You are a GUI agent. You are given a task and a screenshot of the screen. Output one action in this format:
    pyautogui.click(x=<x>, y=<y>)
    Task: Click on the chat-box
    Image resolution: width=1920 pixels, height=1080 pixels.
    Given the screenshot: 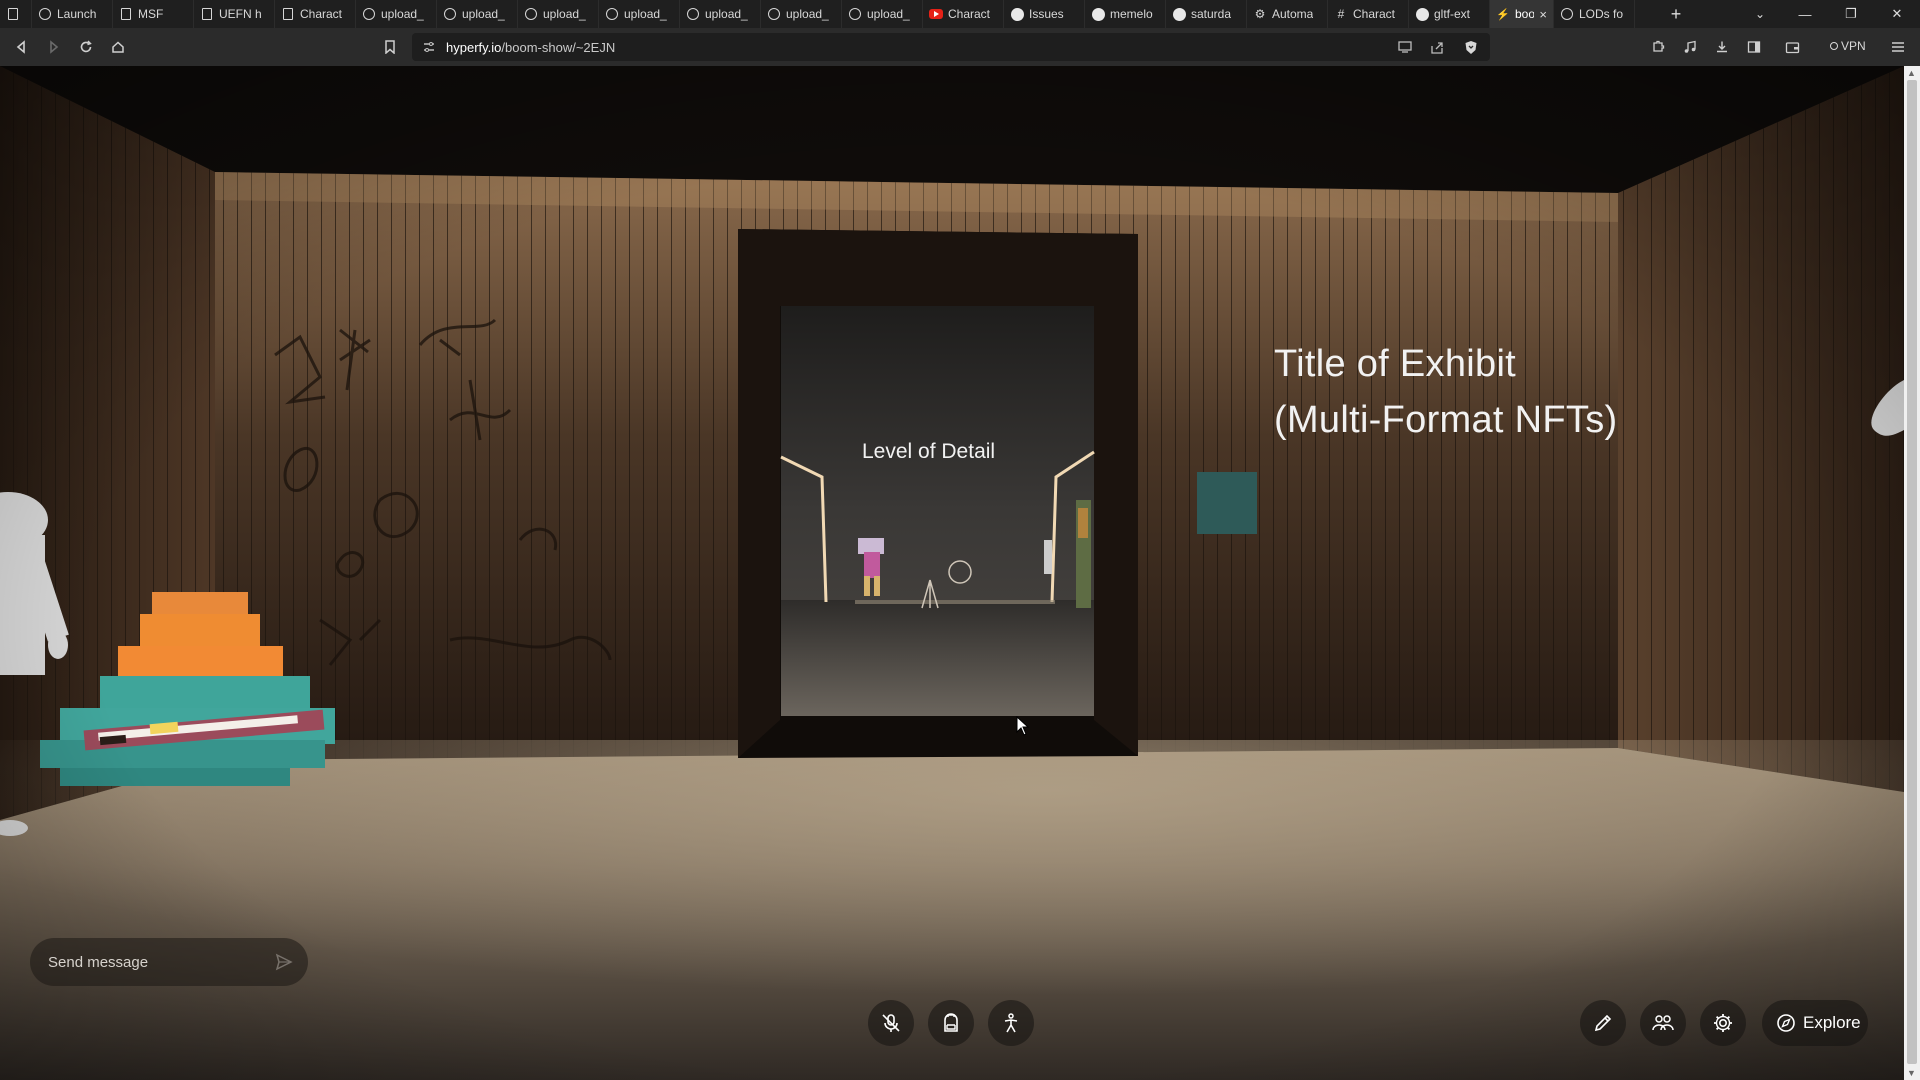 What is the action you would take?
    pyautogui.click(x=169, y=962)
    